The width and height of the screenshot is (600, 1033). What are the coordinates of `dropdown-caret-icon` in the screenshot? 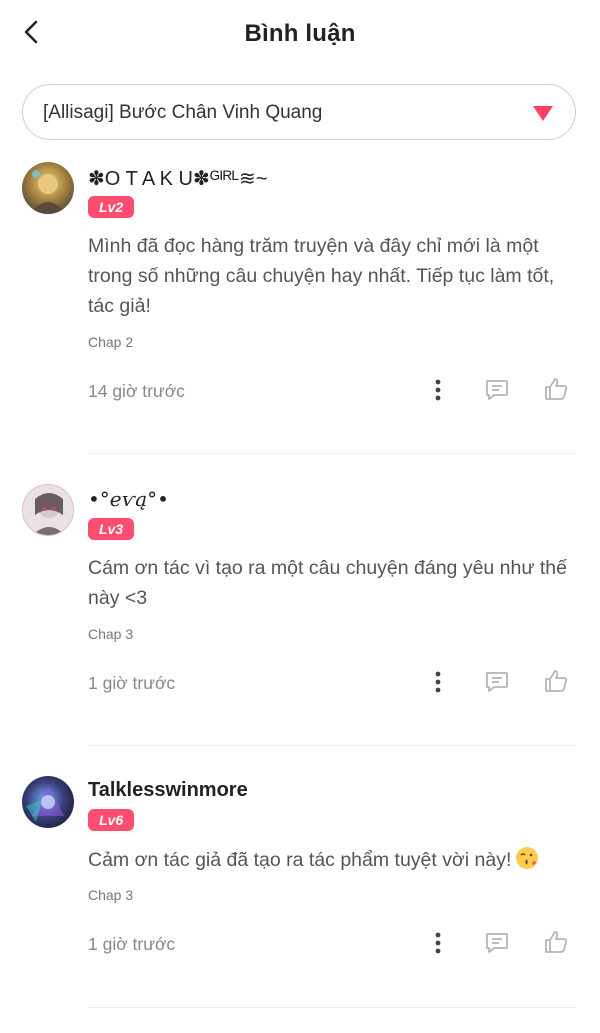 It's located at (543, 113).